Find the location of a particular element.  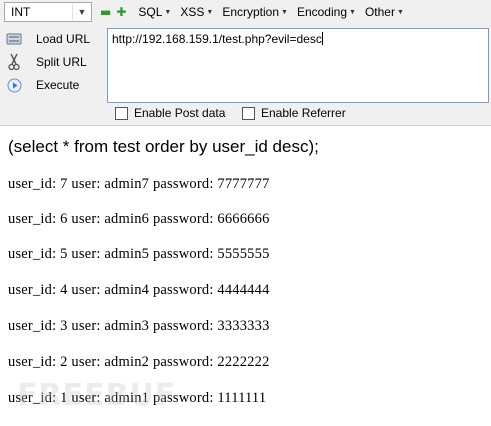

menu-encoding-label: Encoding is located at coordinates (321, 12).